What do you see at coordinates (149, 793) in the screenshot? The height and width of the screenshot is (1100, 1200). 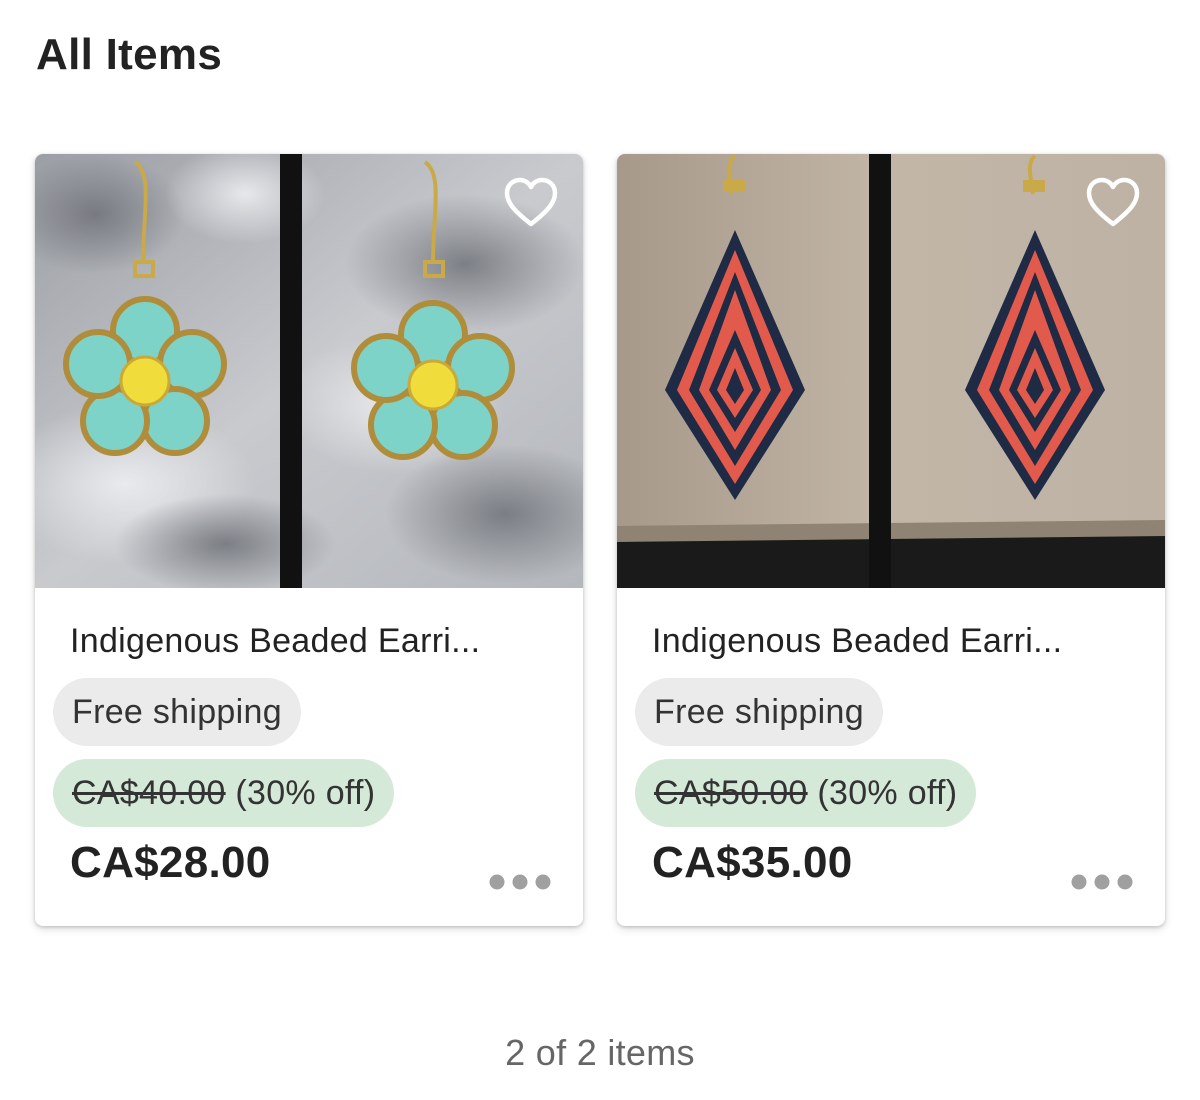 I see `original-price: CA$40.00` at bounding box center [149, 793].